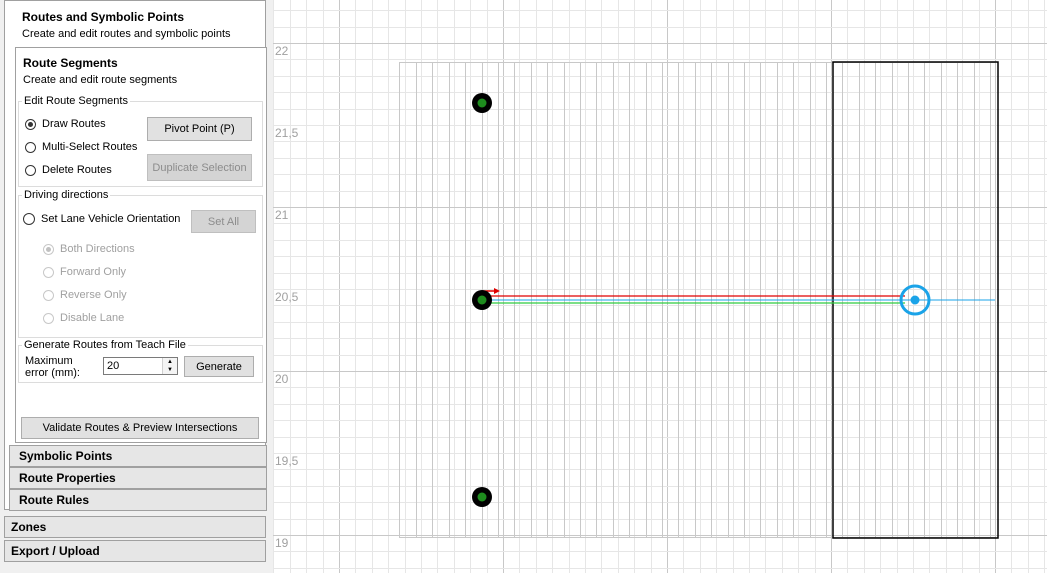  What do you see at coordinates (282, 51) in the screenshot?
I see `y-tick-label: 22` at bounding box center [282, 51].